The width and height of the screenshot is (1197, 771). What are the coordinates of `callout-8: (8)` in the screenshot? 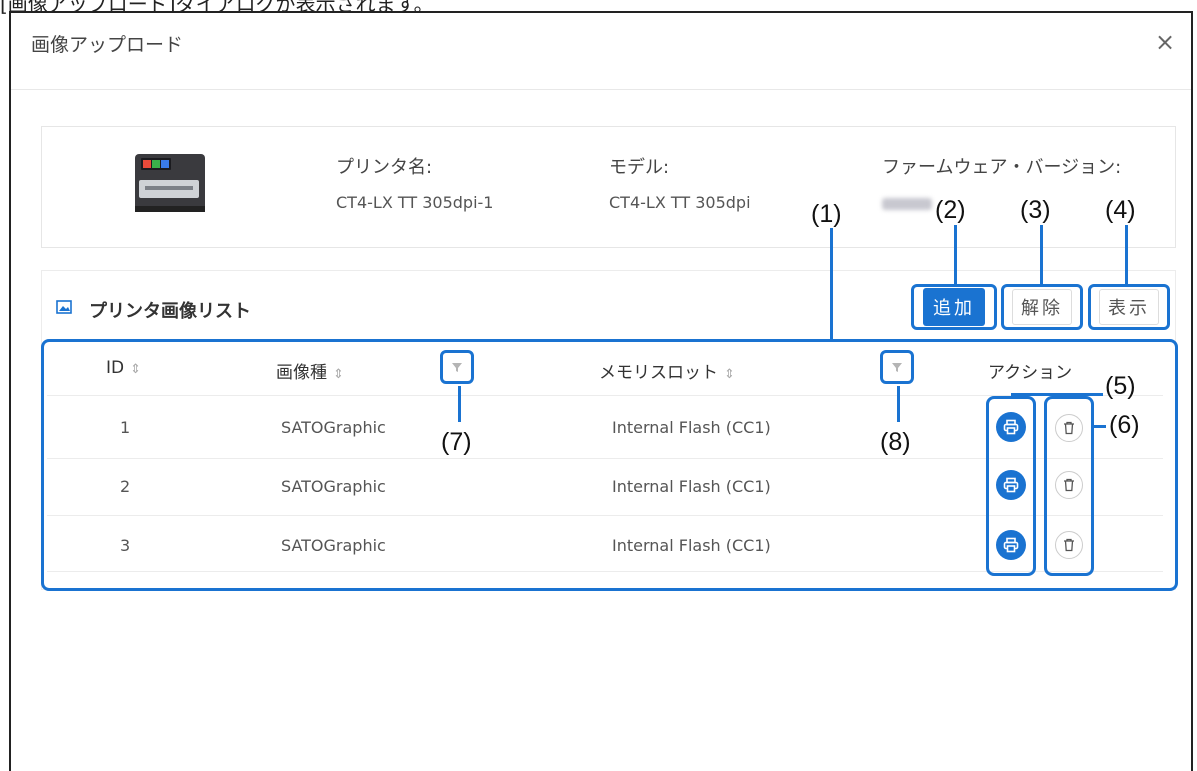 It's located at (895, 442).